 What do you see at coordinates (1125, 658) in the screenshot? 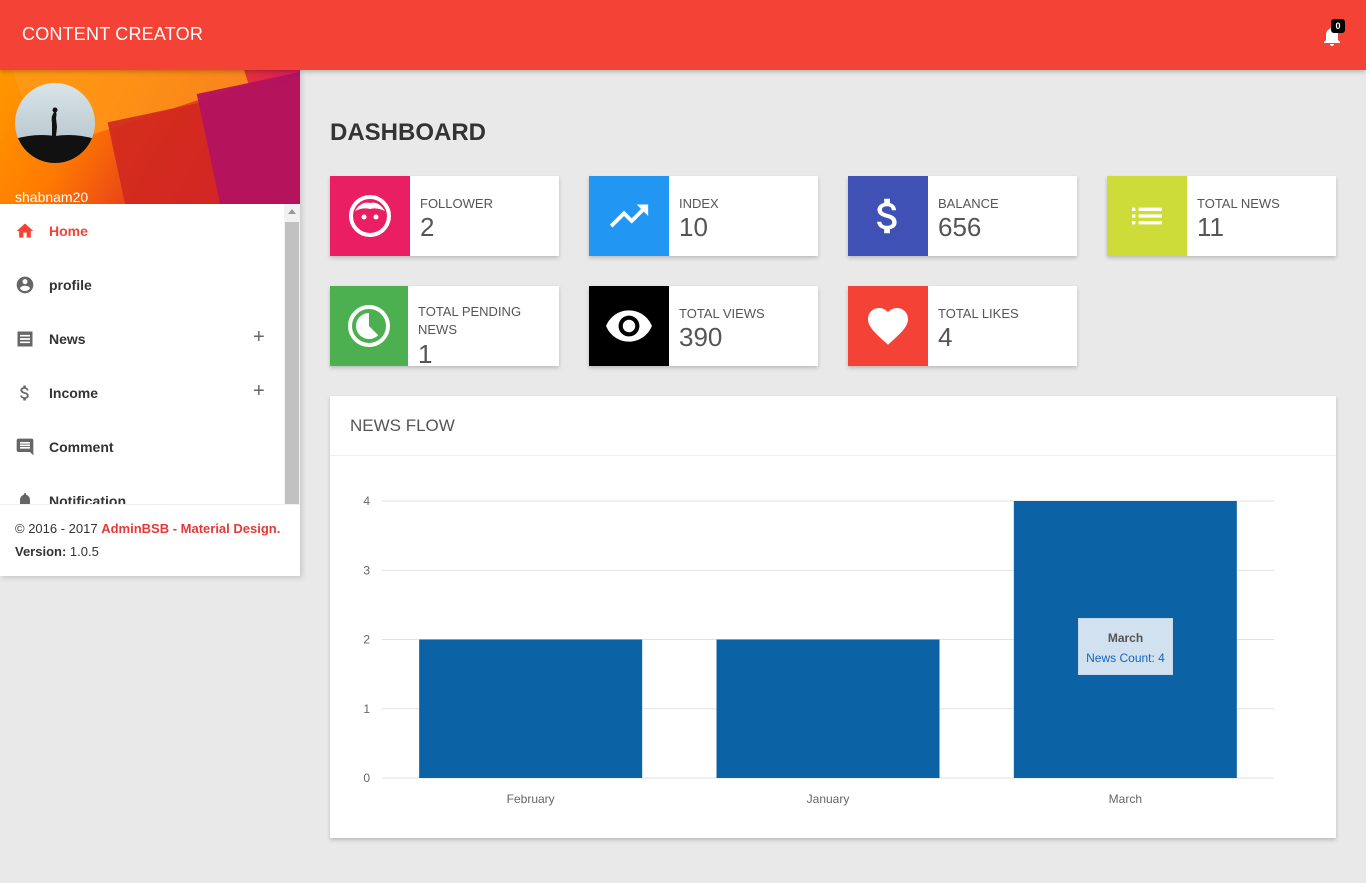
I see `tooltip-value: News Count: 4` at bounding box center [1125, 658].